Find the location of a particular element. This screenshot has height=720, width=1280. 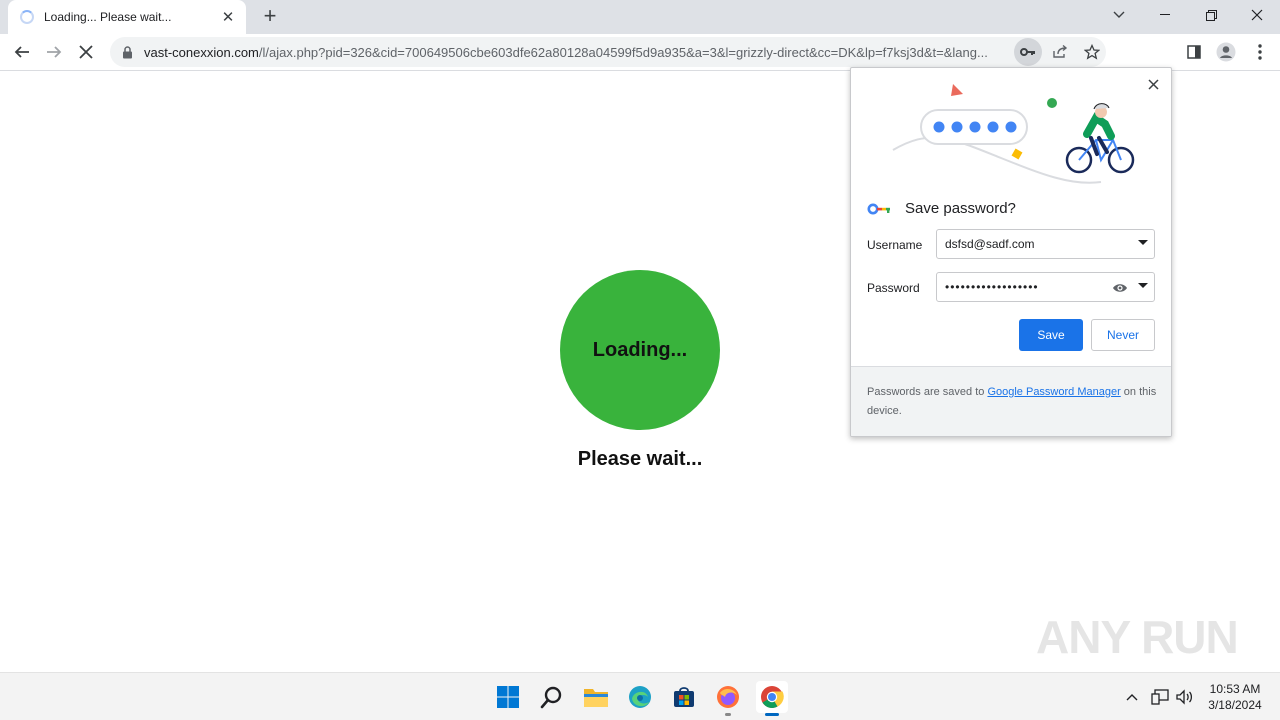

tab-strip: Loading... Please wait... ✕ + is located at coordinates (640, 17).